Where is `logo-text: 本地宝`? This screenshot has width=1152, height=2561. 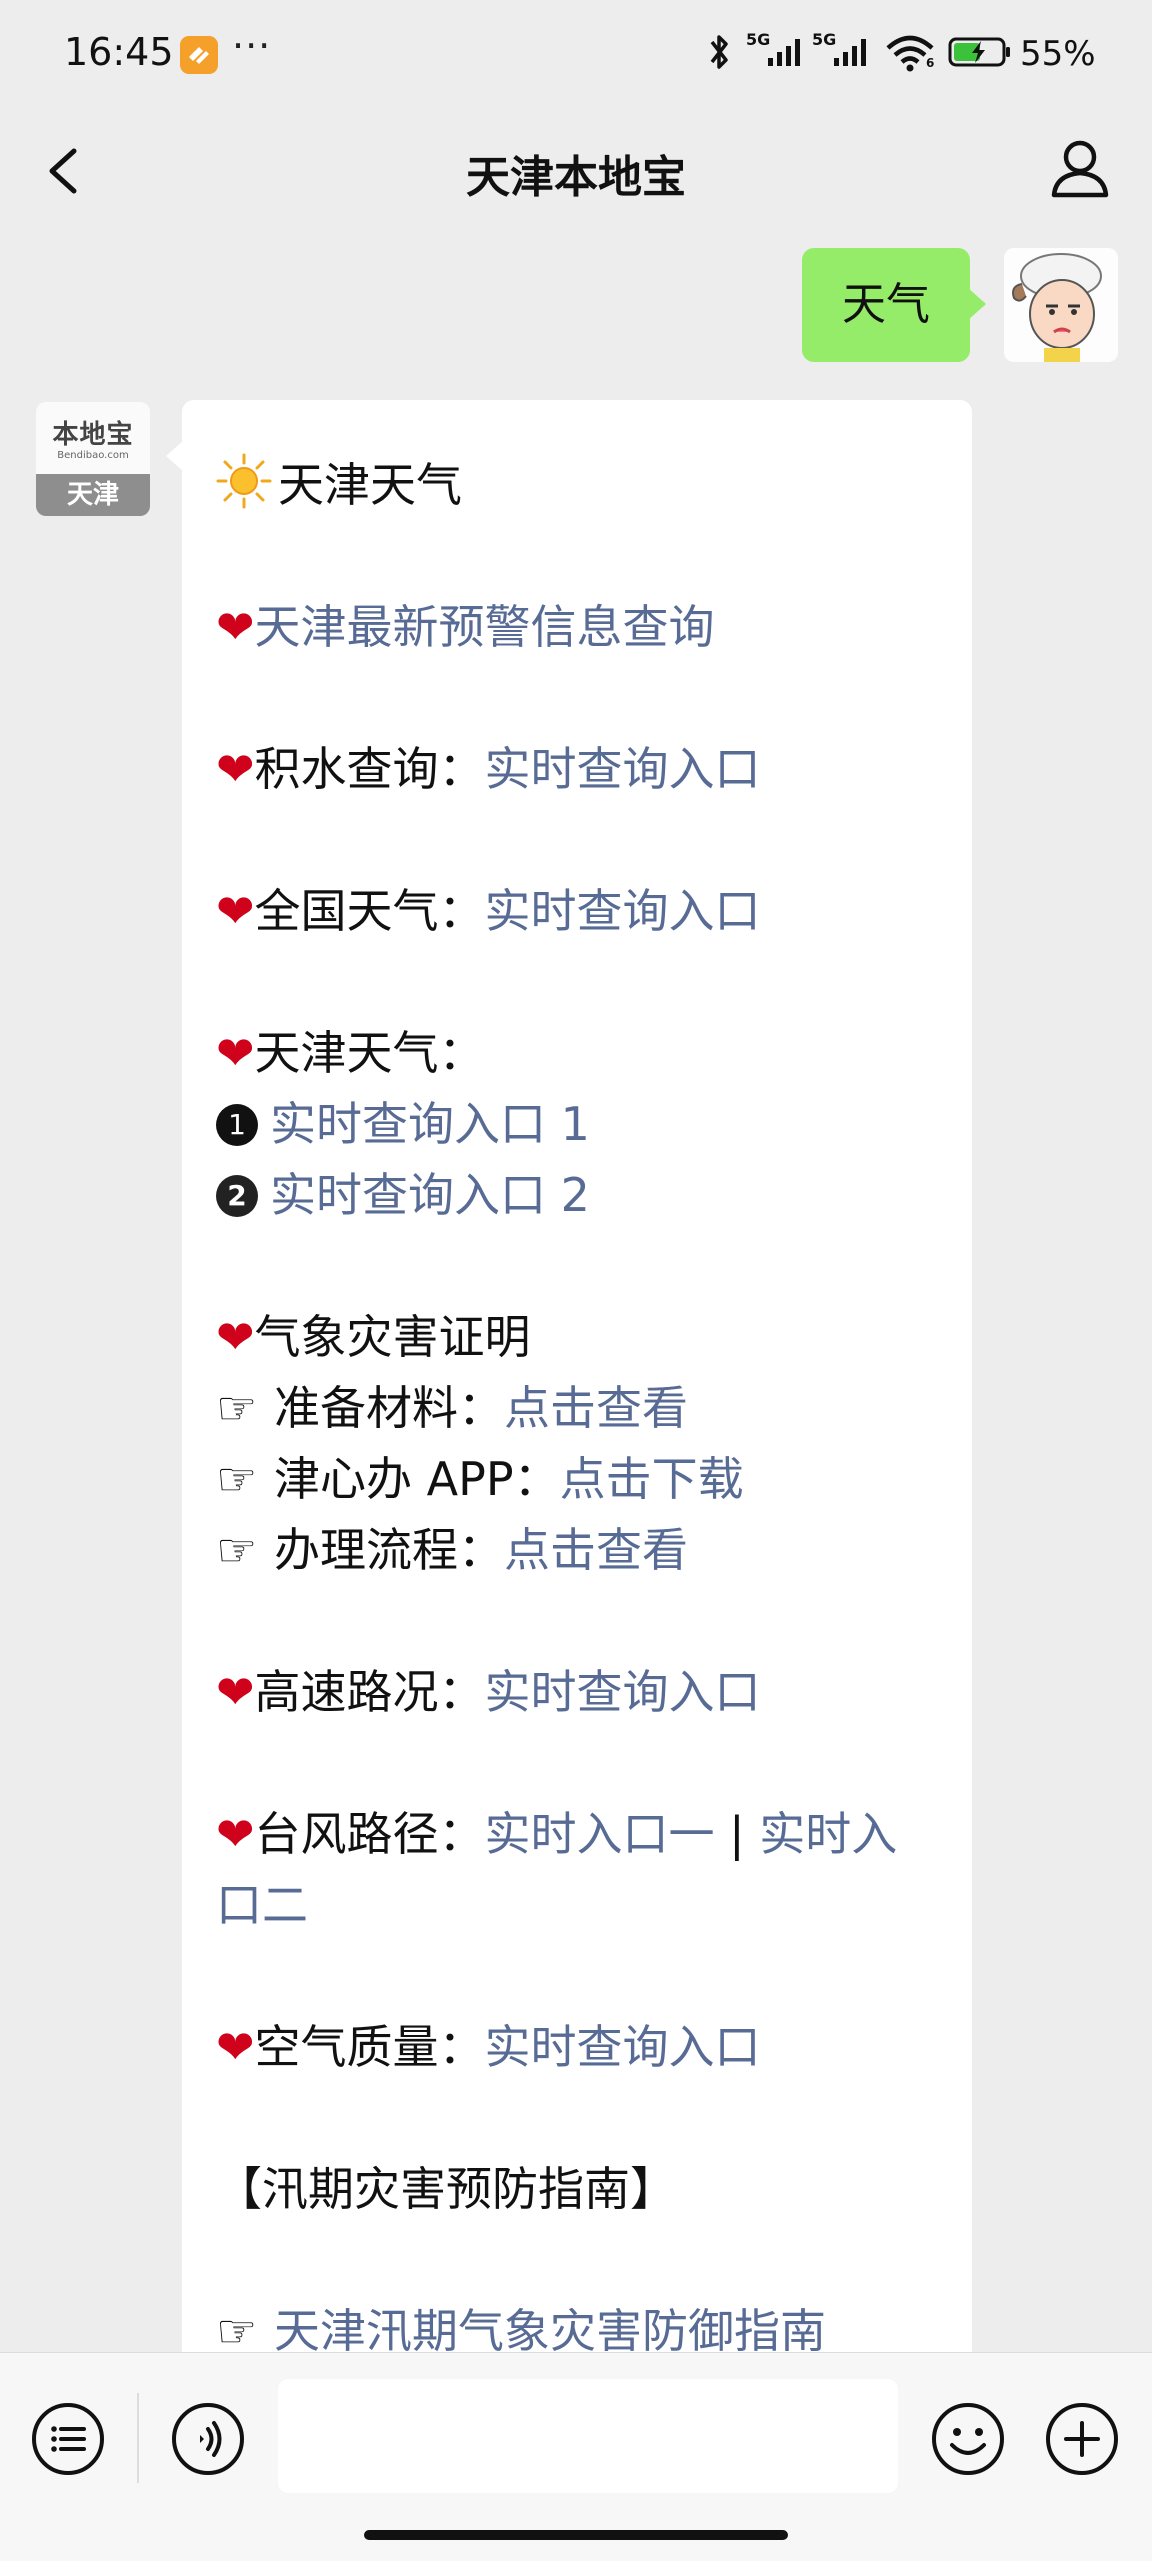
logo-text: 本地宝 is located at coordinates (93, 435).